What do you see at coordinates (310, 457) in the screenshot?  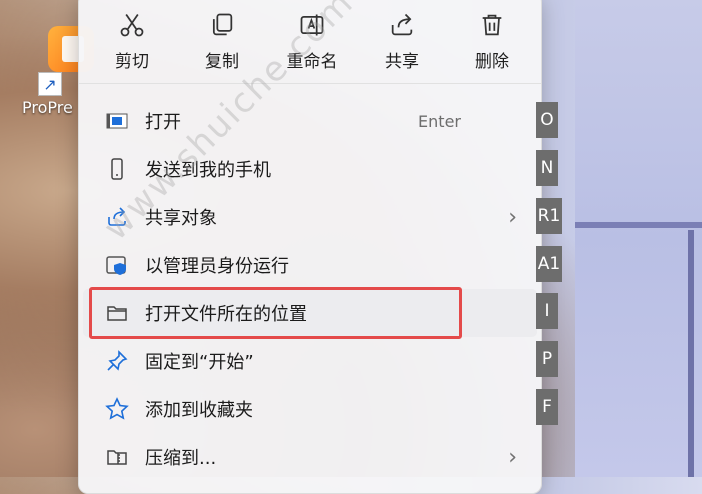 I see `menu-item-compress-to: 压缩到... ›` at bounding box center [310, 457].